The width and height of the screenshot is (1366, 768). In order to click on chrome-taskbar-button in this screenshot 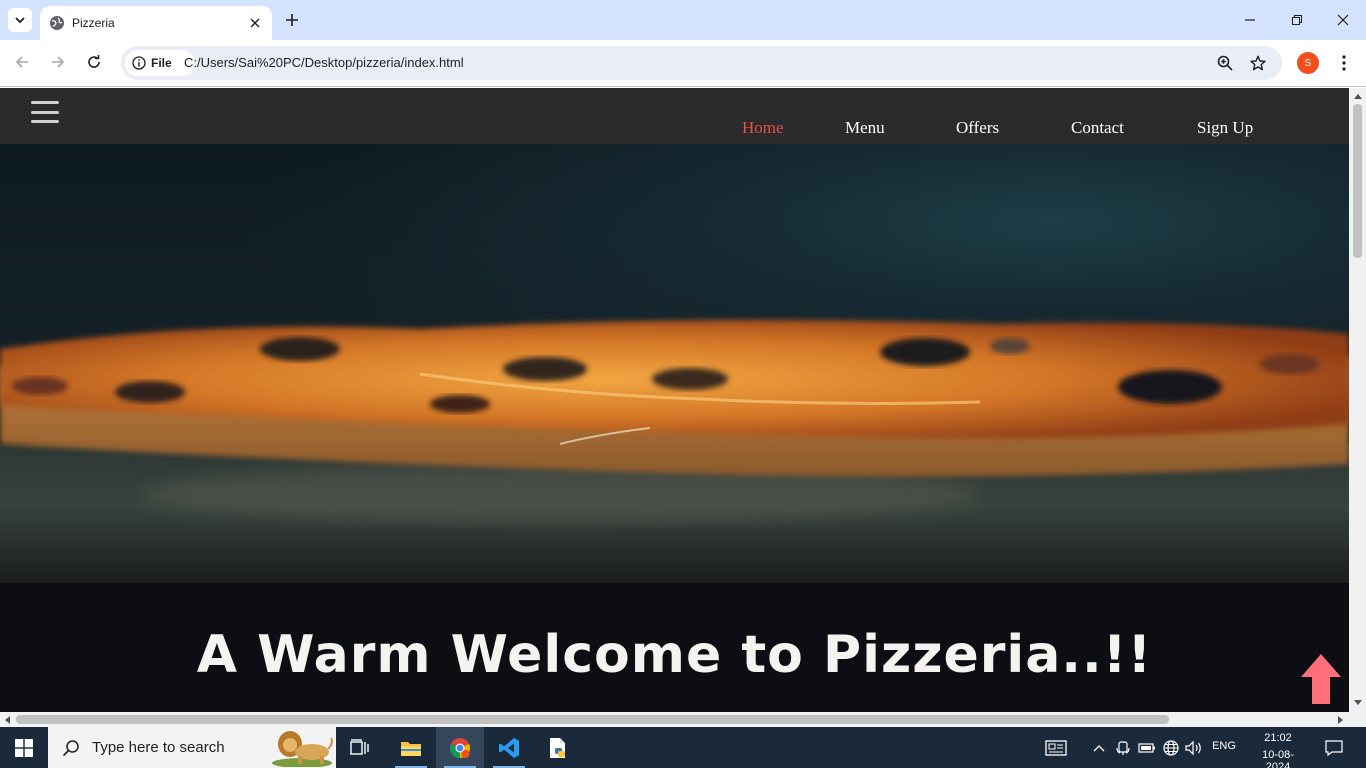, I will do `click(460, 747)`.